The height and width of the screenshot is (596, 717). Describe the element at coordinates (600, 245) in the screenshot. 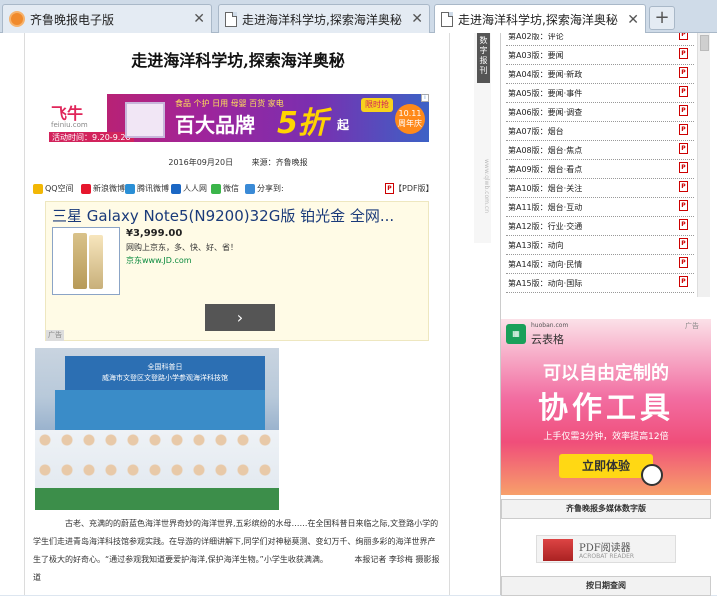

I see `page-list-item: 第A13版：动向 P` at that location.